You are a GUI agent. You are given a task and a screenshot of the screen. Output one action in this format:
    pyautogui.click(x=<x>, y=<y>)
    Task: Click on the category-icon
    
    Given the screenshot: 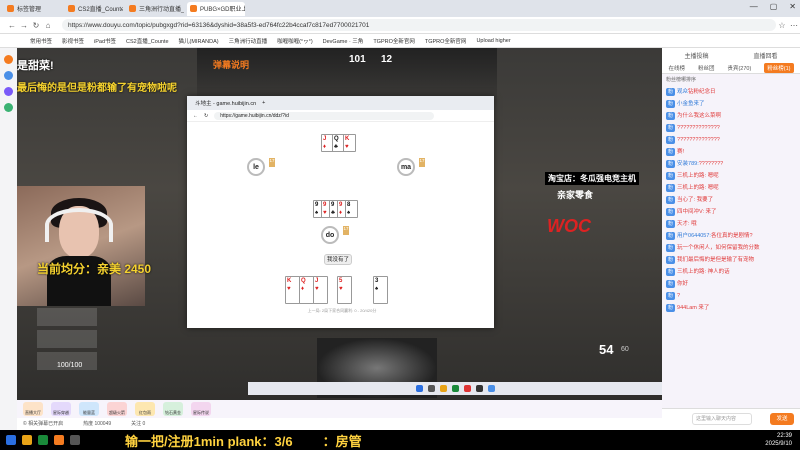 What is the action you would take?
    pyautogui.click(x=8, y=91)
    